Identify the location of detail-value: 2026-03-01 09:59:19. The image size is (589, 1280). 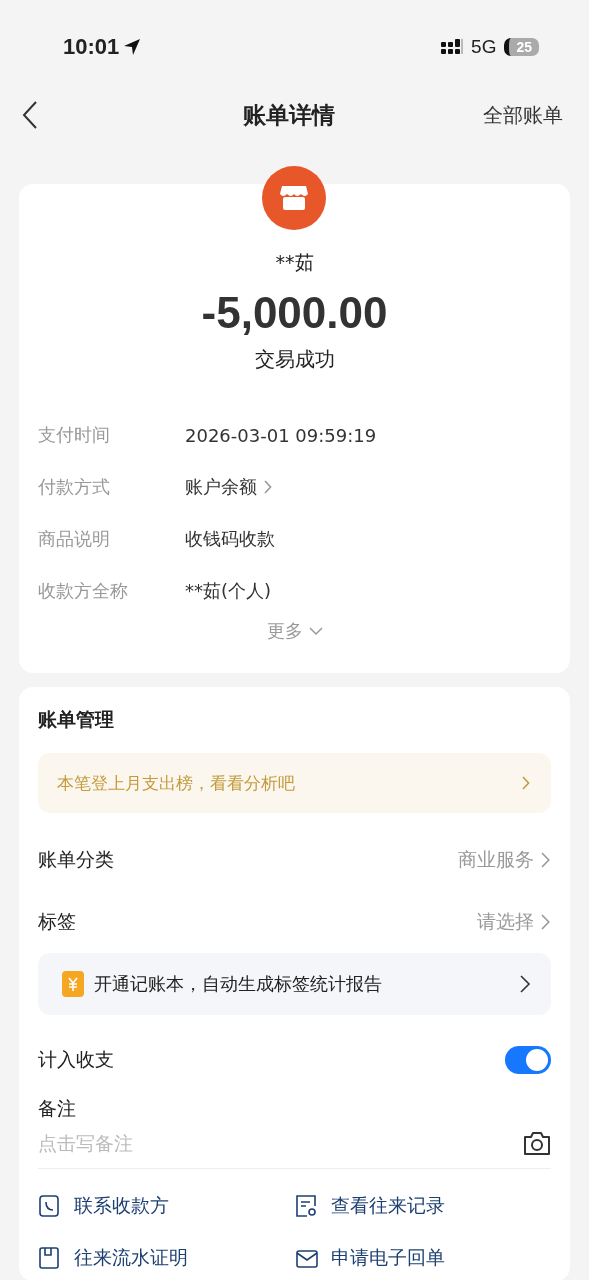
(281, 435).